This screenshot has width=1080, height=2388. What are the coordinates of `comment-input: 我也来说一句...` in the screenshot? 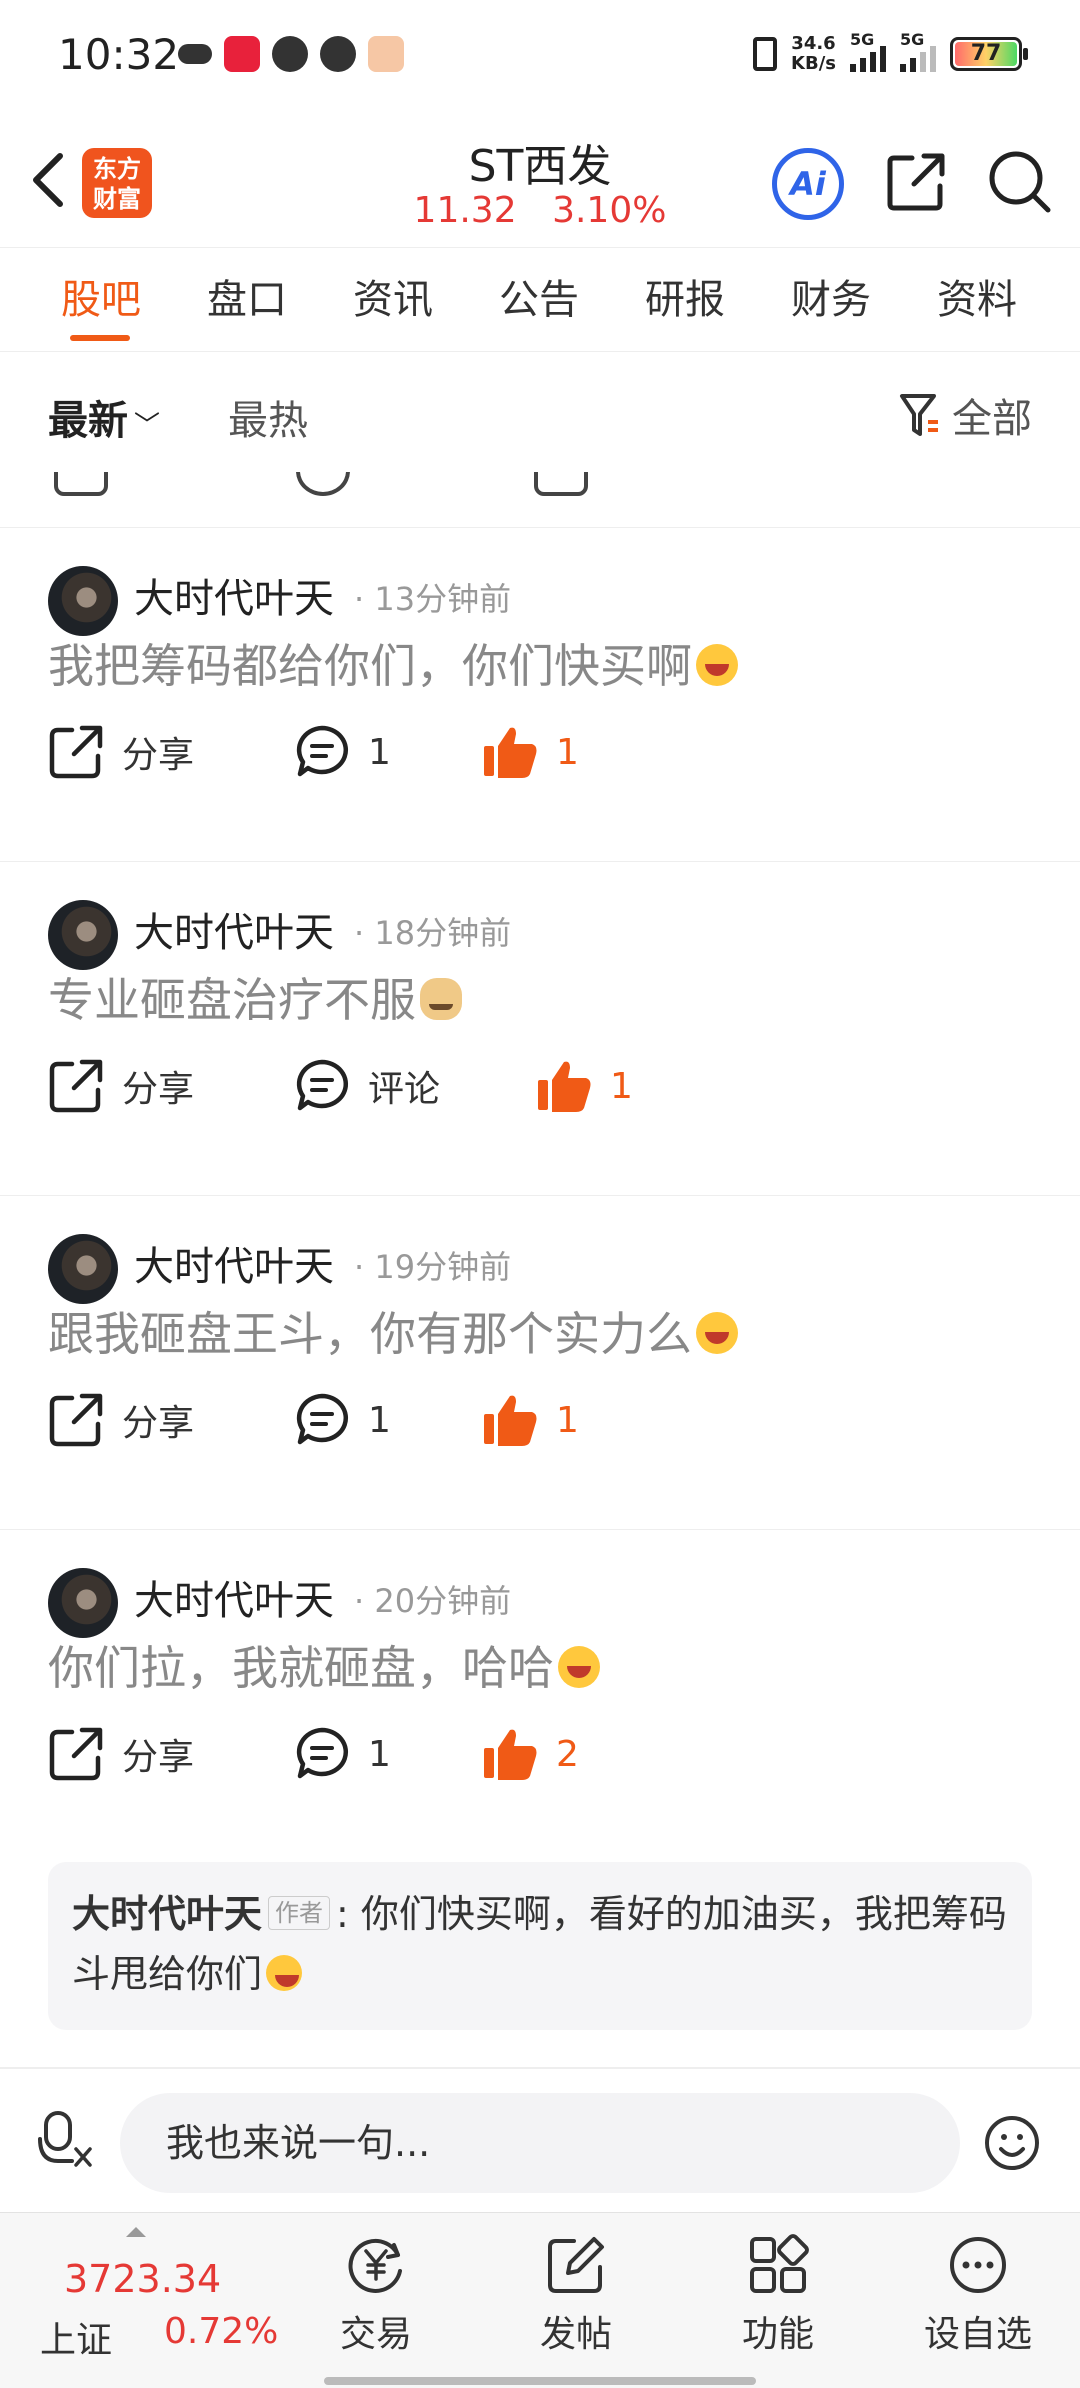 It's located at (540, 2143).